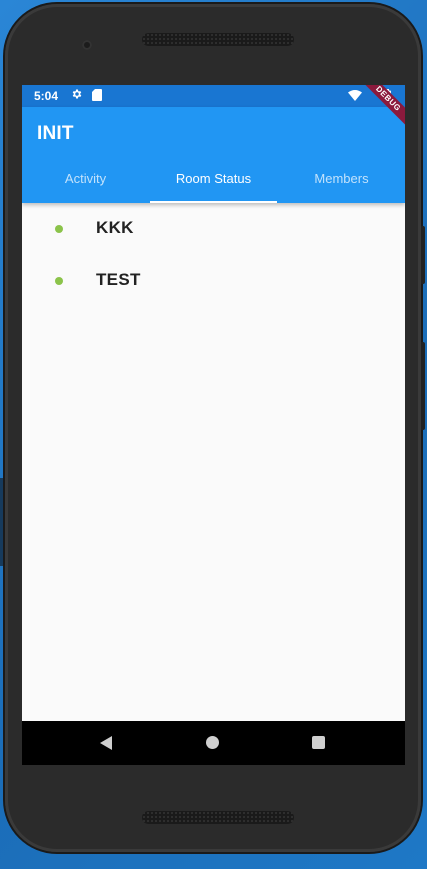 This screenshot has width=427, height=869. Describe the element at coordinates (213, 277) in the screenshot. I see `list-item: TEST` at that location.